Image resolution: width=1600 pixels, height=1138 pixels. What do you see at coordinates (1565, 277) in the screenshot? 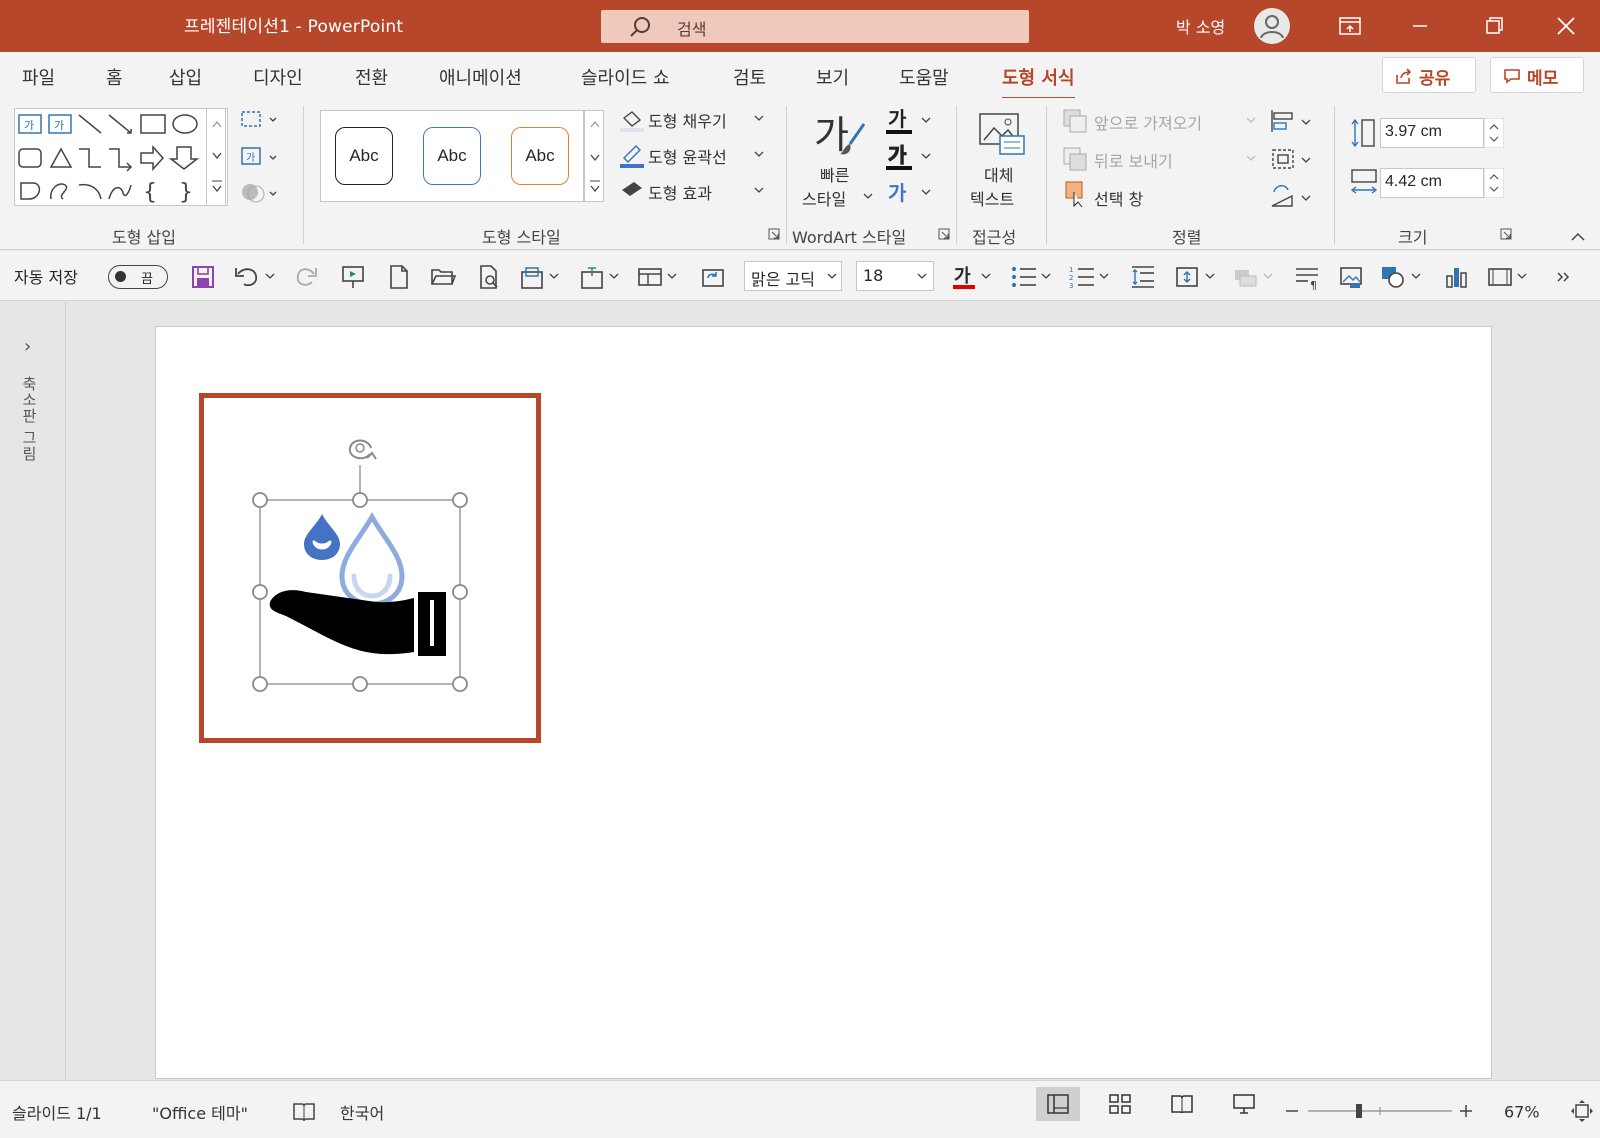
I see `more-commands-icon` at bounding box center [1565, 277].